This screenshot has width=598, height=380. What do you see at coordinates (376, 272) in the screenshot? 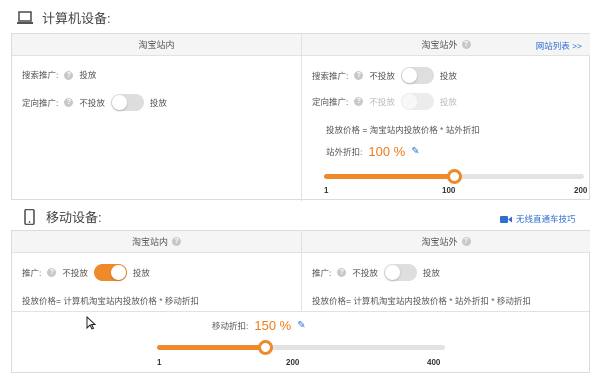
I see `mobile-outside-promo-row: 推广: ? 不投放 投放` at bounding box center [376, 272].